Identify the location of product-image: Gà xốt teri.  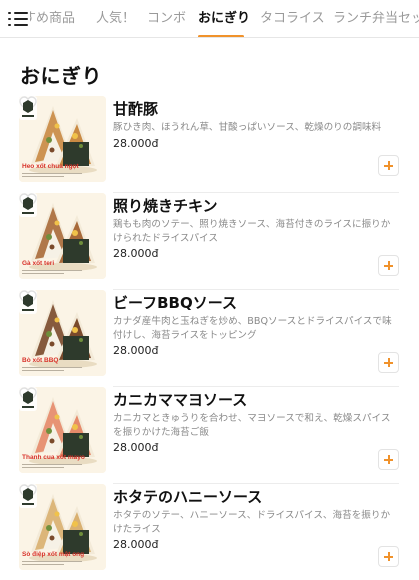
(62, 236).